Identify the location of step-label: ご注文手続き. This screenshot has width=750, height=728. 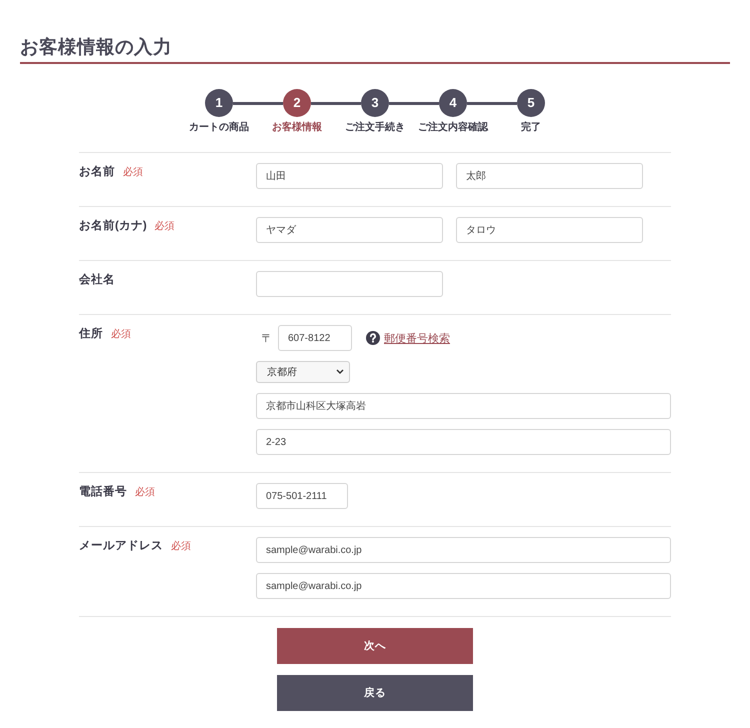
(375, 128).